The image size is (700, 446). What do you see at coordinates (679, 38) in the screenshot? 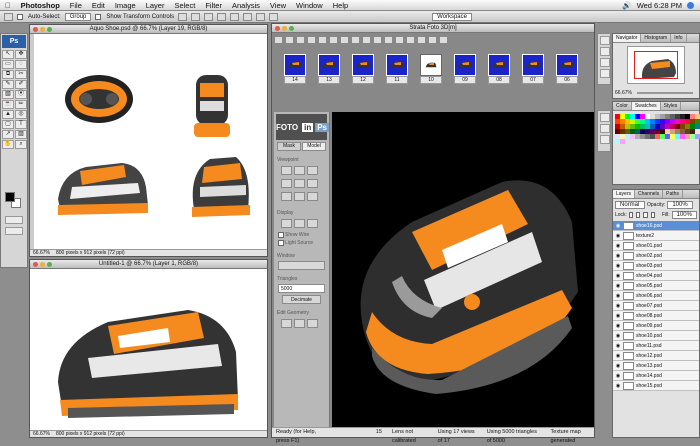
I see `tab-info: Info` at bounding box center [679, 38].